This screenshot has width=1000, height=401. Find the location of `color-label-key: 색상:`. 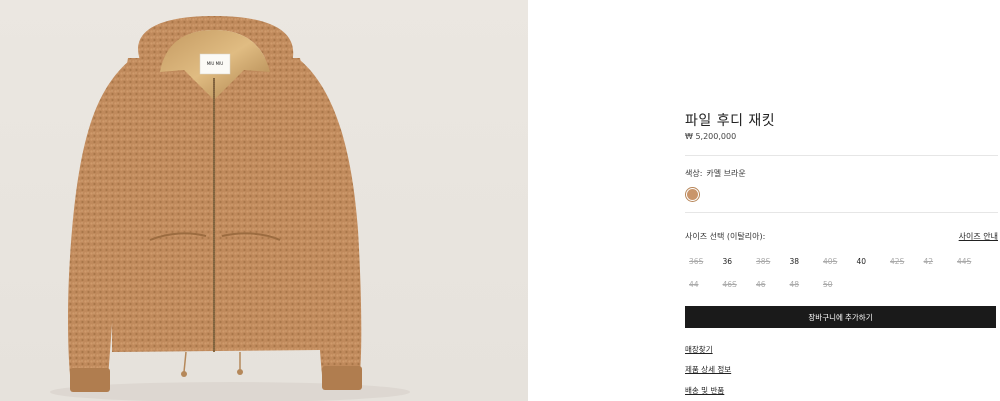

color-label-key: 색상: is located at coordinates (694, 173).